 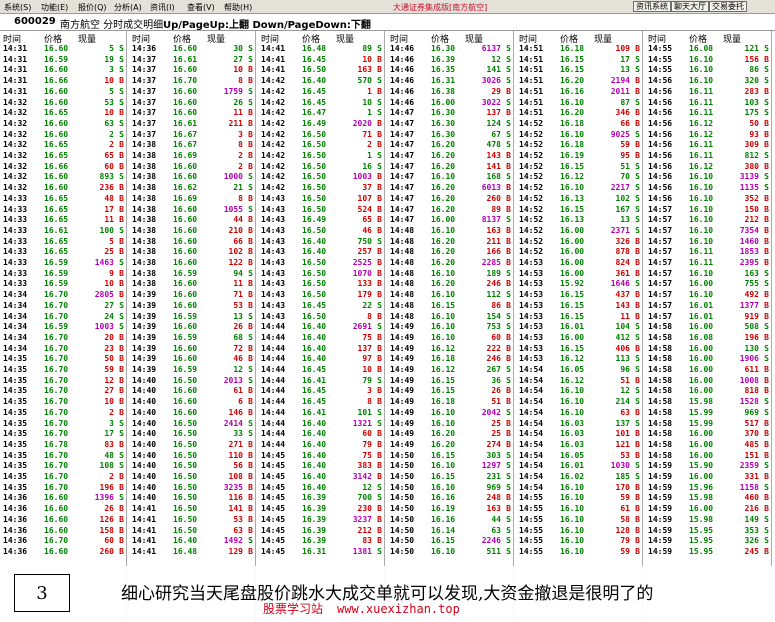 What do you see at coordinates (579, 284) in the screenshot?
I see `table-row: 14:53 15.92 1646 S` at bounding box center [579, 284].